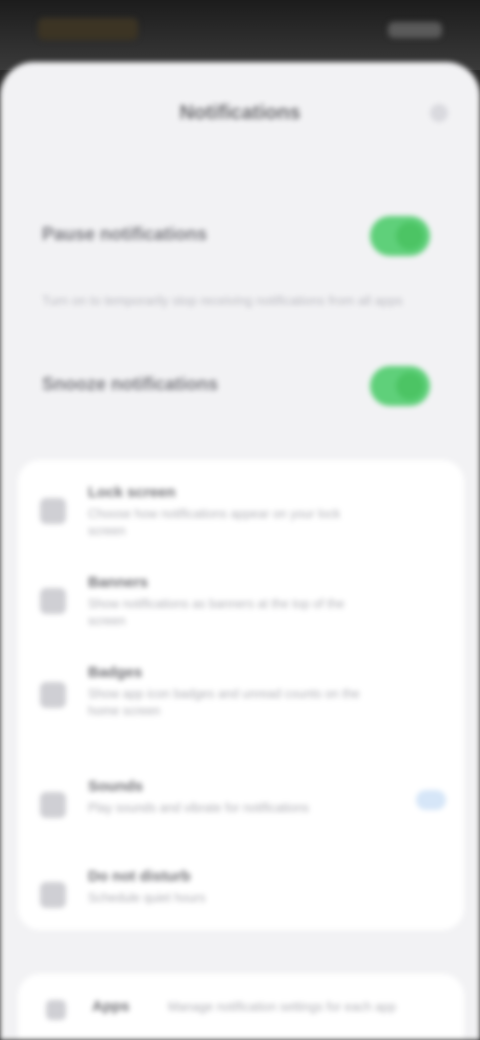 This screenshot has width=480, height=1040. What do you see at coordinates (115, 786) in the screenshot?
I see `setting-item-name: Sounds` at bounding box center [115, 786].